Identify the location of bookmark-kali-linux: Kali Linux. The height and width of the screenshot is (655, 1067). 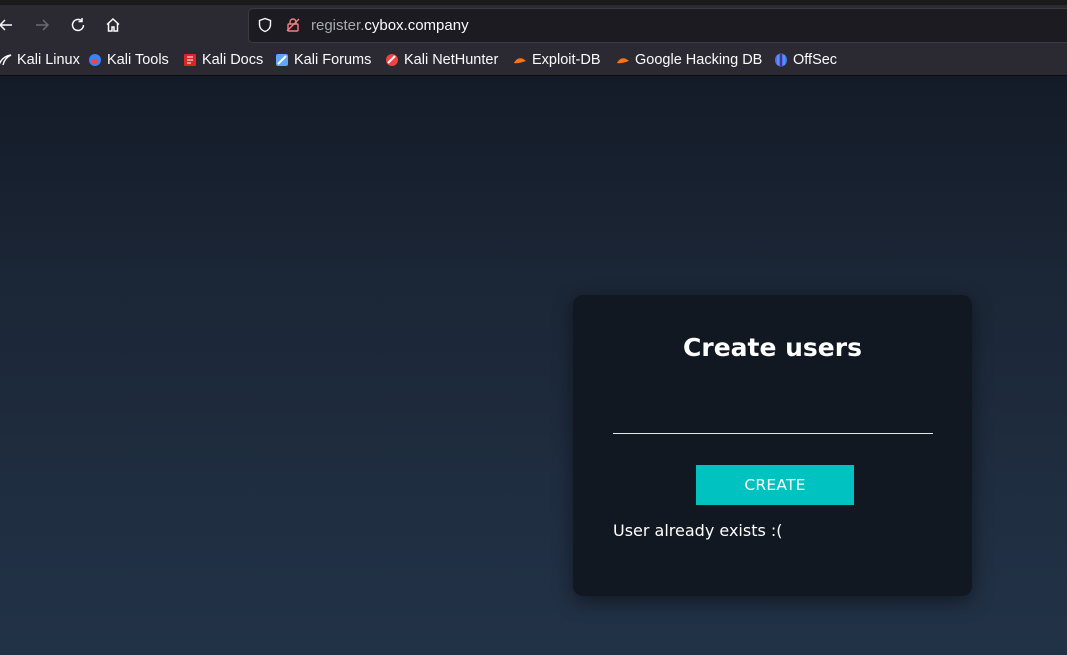
(40, 60).